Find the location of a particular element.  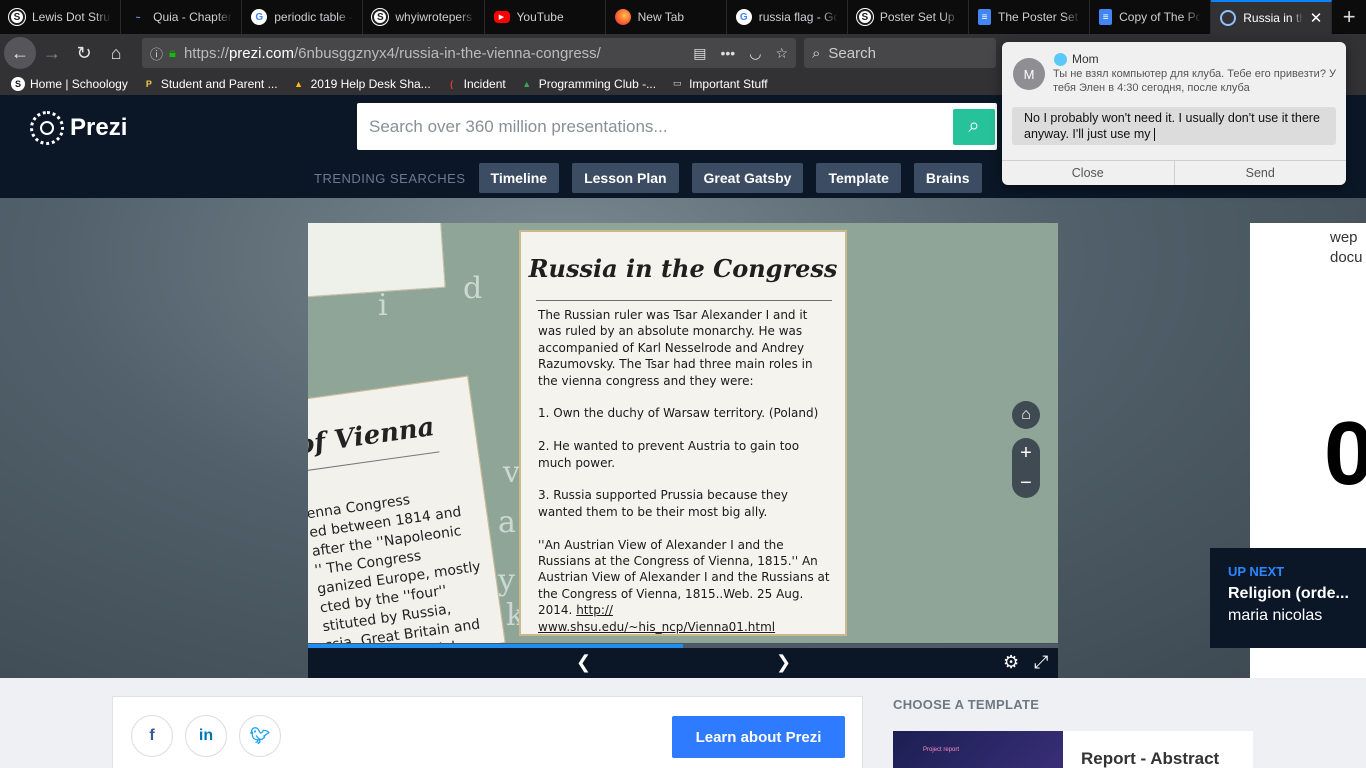

close-tab-icon: ✕ is located at coordinates (1316, 18).